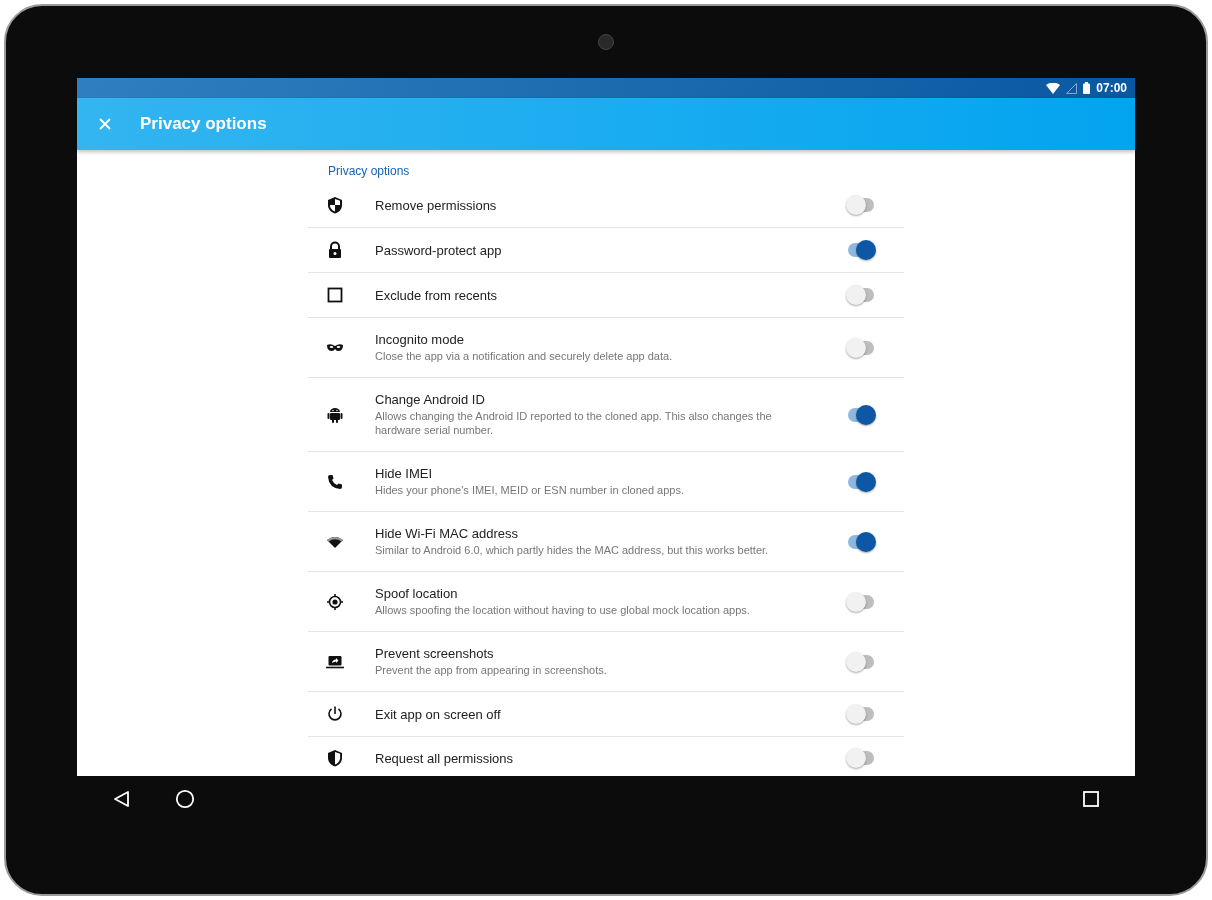  I want to click on settings-row: Hide Wi-Fi MAC address Similar to Android 6.0, which partly hides the MAC address, but this works better., so click(606, 542).